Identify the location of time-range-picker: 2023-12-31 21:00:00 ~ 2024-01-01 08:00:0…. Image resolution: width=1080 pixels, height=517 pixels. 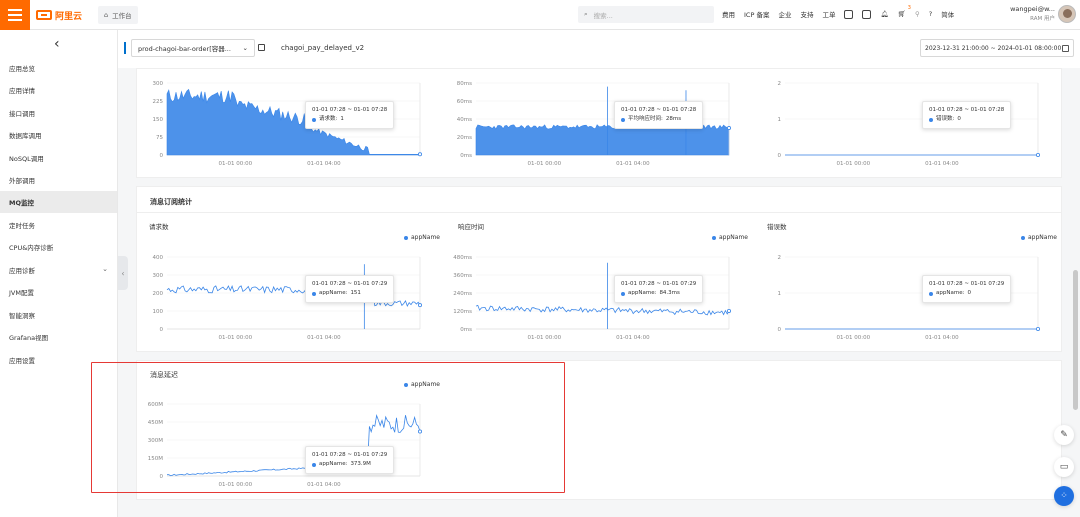
(997, 48).